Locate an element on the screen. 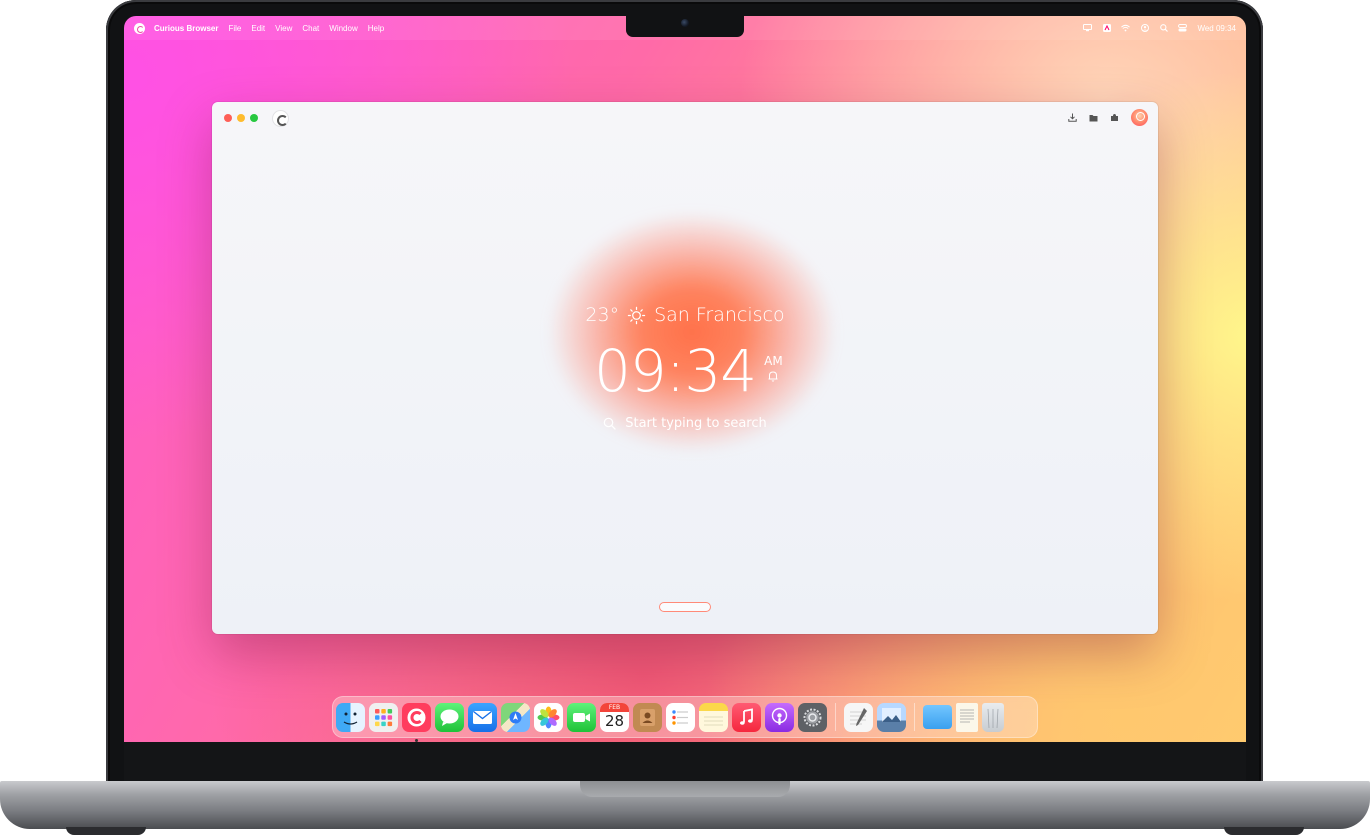 The height and width of the screenshot is (835, 1370). minimize-button is located at coordinates (241, 118).